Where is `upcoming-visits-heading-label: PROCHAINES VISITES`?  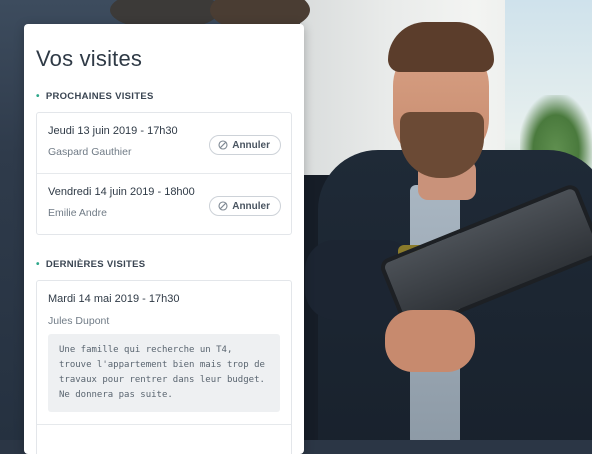
upcoming-visits-heading-label: PROCHAINES VISITES is located at coordinates (99, 96).